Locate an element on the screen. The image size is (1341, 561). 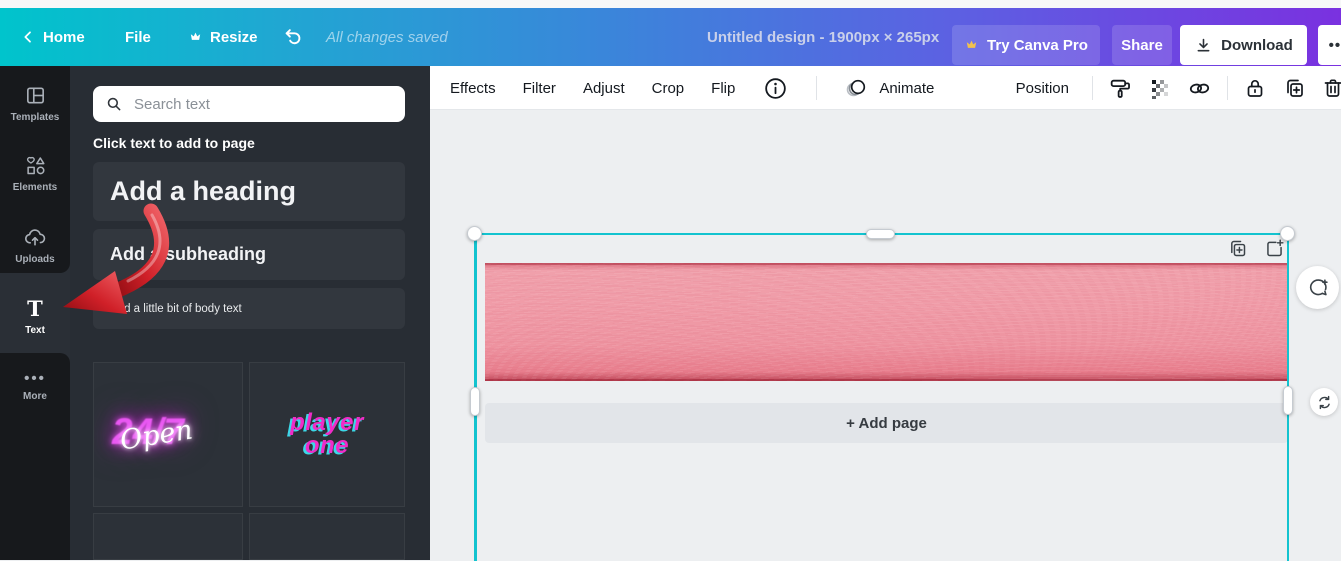
share-button: Share is located at coordinates (1142, 45).